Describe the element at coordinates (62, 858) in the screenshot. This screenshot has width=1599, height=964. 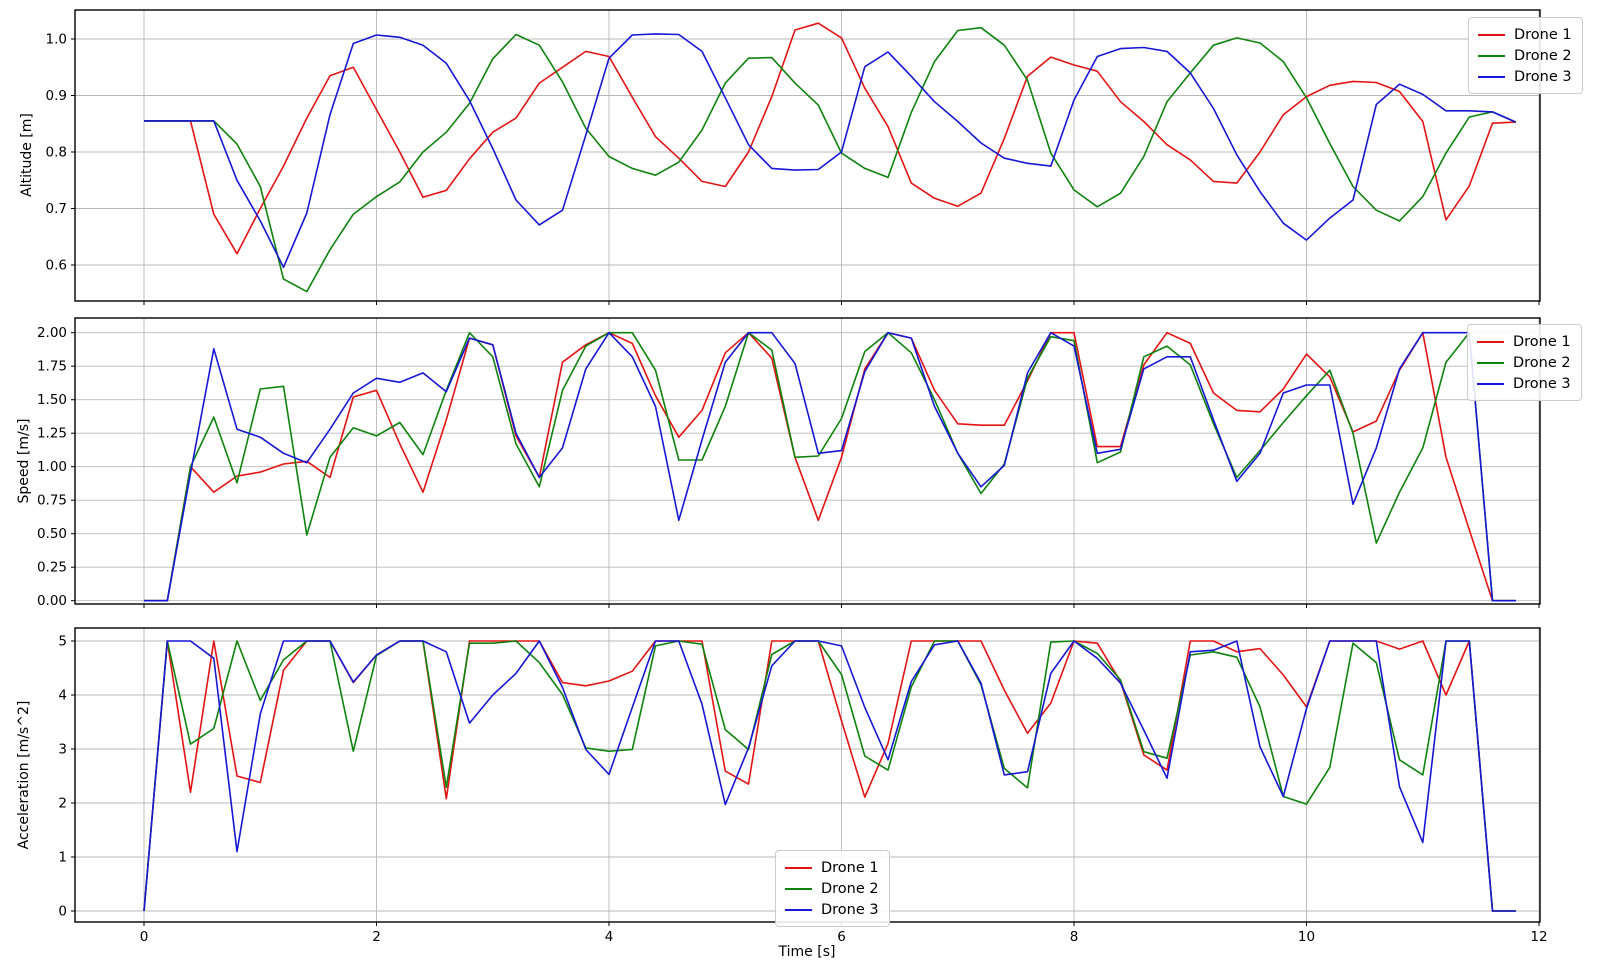
I see `y-tick-label: 1` at that location.